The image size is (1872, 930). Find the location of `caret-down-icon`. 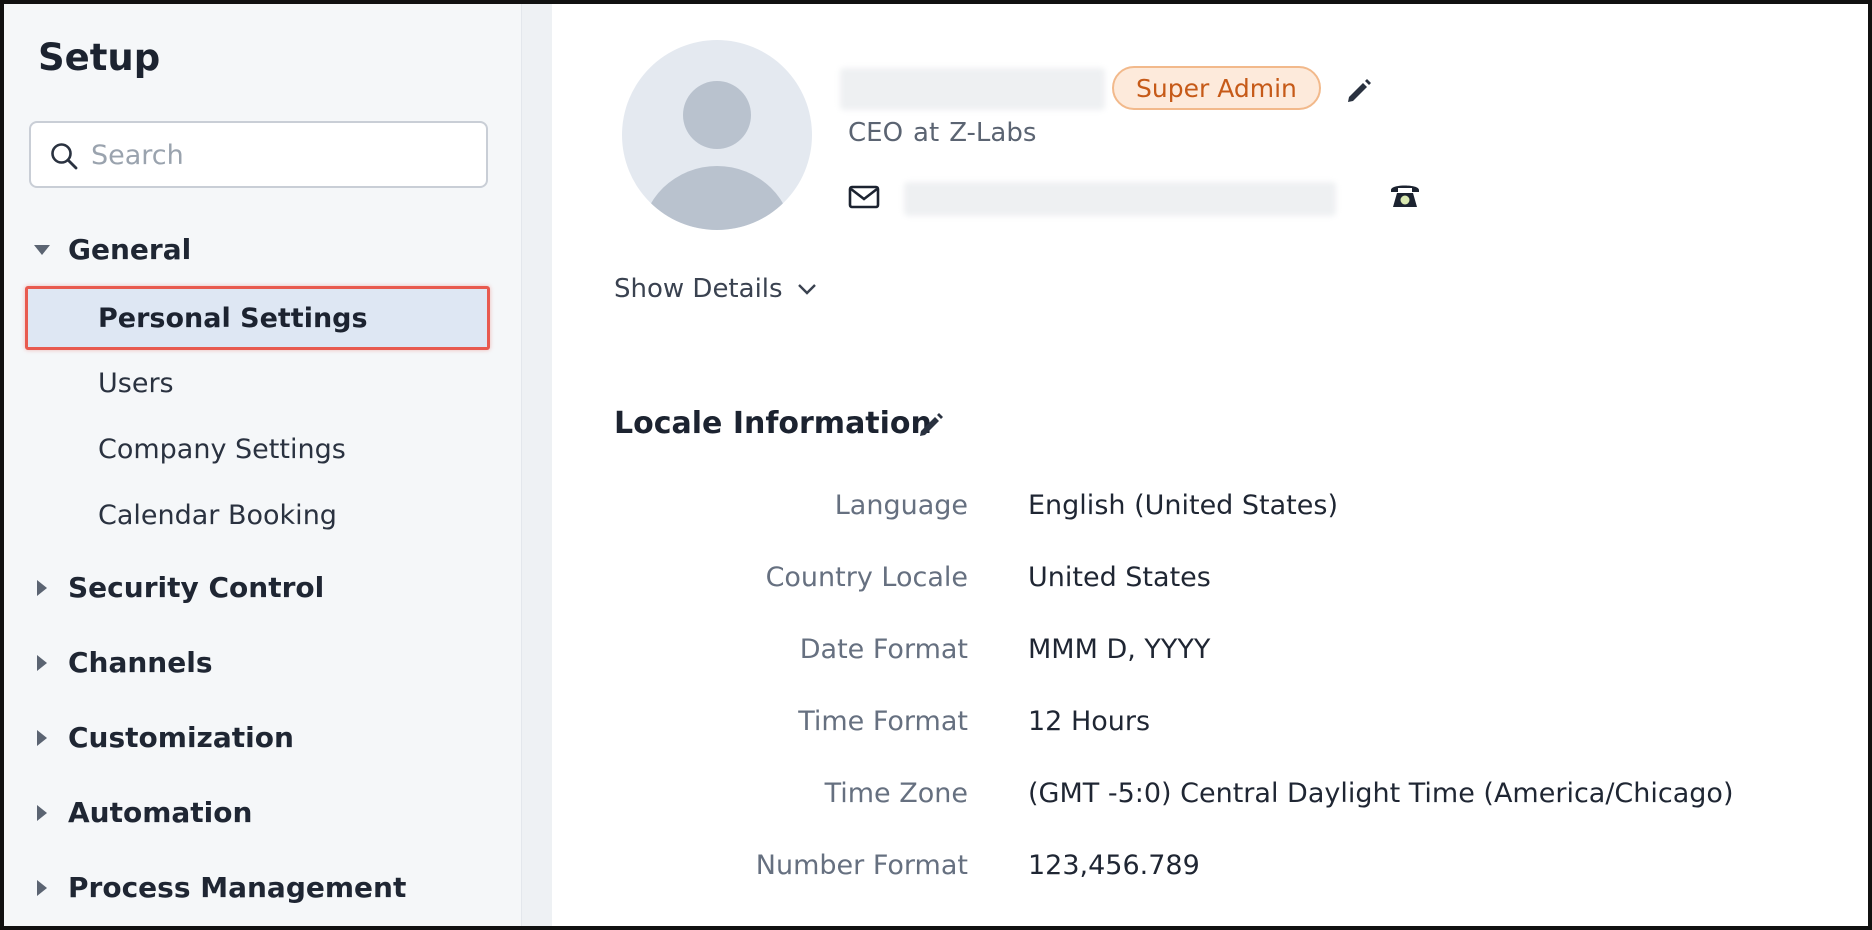

caret-down-icon is located at coordinates (42, 250).